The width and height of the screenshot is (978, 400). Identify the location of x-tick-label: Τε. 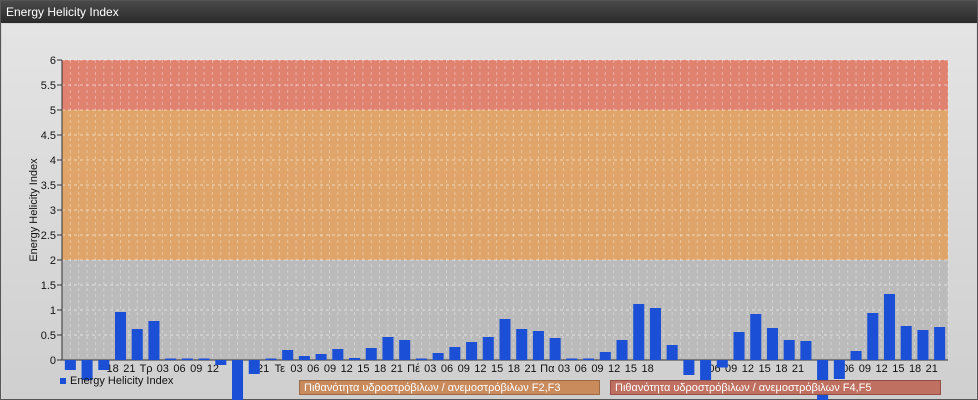
(280, 369).